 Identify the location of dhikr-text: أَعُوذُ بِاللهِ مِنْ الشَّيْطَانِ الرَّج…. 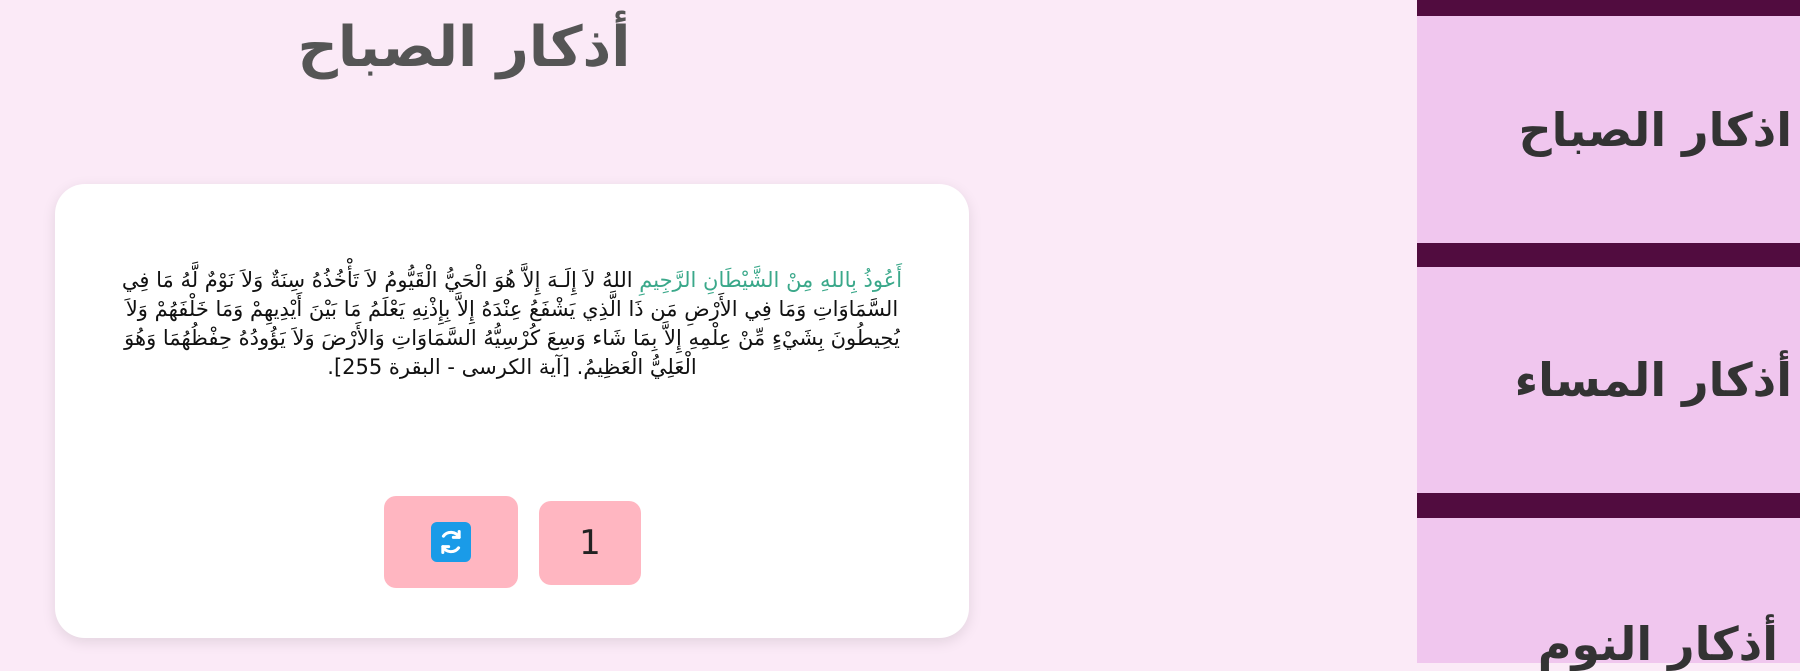
(512, 324).